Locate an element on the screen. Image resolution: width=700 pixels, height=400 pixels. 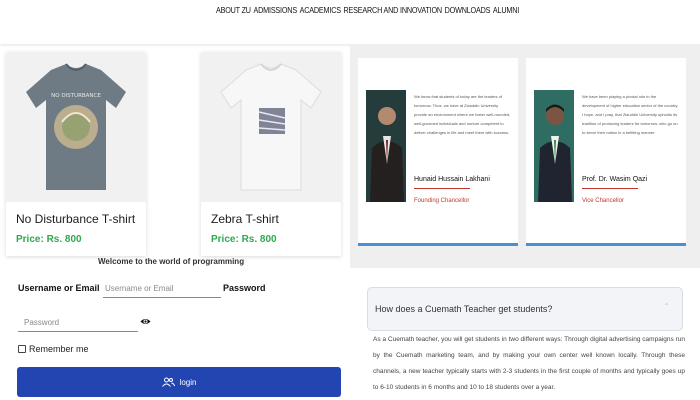
profile-name: Prof. Dr. Wasim Qazi is located at coordinates (615, 179).